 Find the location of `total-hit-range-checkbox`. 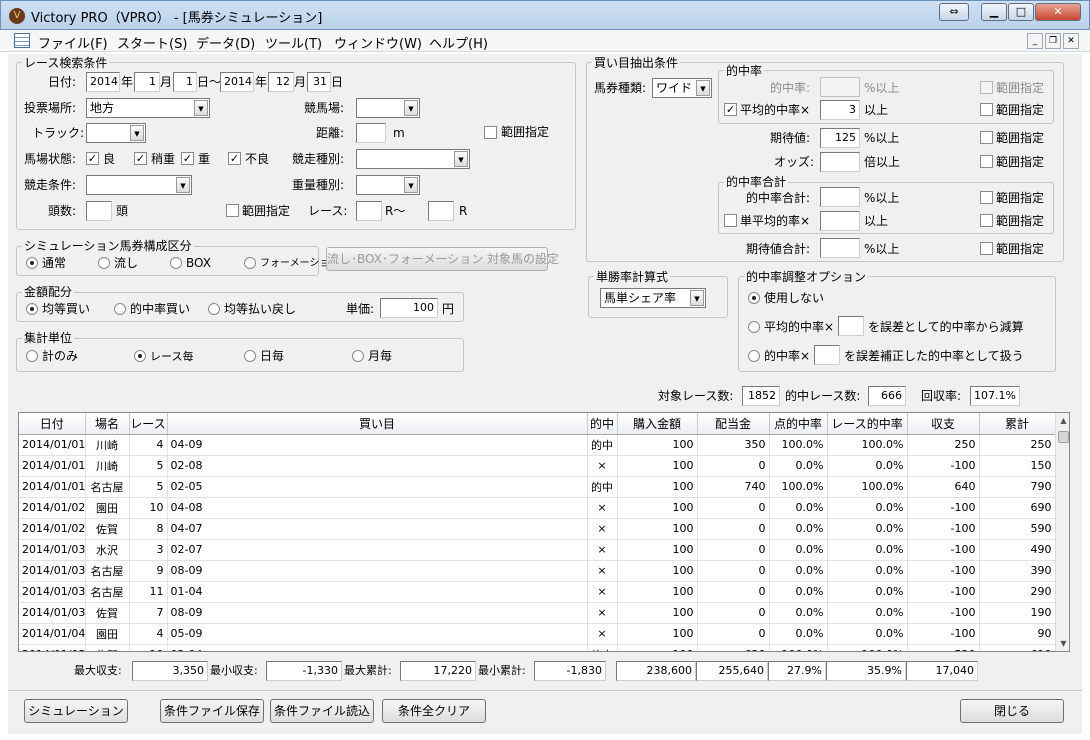

total-hit-range-checkbox is located at coordinates (986, 197).